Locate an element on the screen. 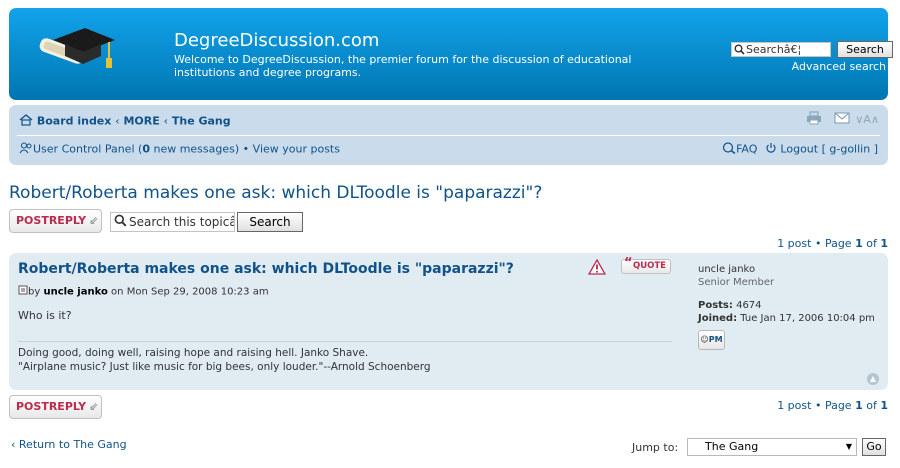 This screenshot has width=900, height=468. view-your-posts-link: View your posts is located at coordinates (296, 149).